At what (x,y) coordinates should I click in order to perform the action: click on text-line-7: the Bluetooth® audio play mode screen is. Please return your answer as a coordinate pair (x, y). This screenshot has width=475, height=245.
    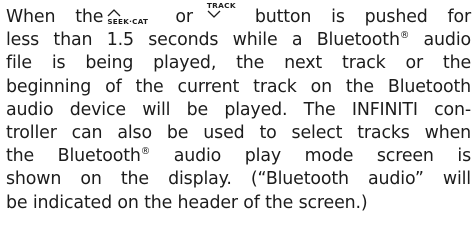
    Looking at the image, I should click on (238, 156).